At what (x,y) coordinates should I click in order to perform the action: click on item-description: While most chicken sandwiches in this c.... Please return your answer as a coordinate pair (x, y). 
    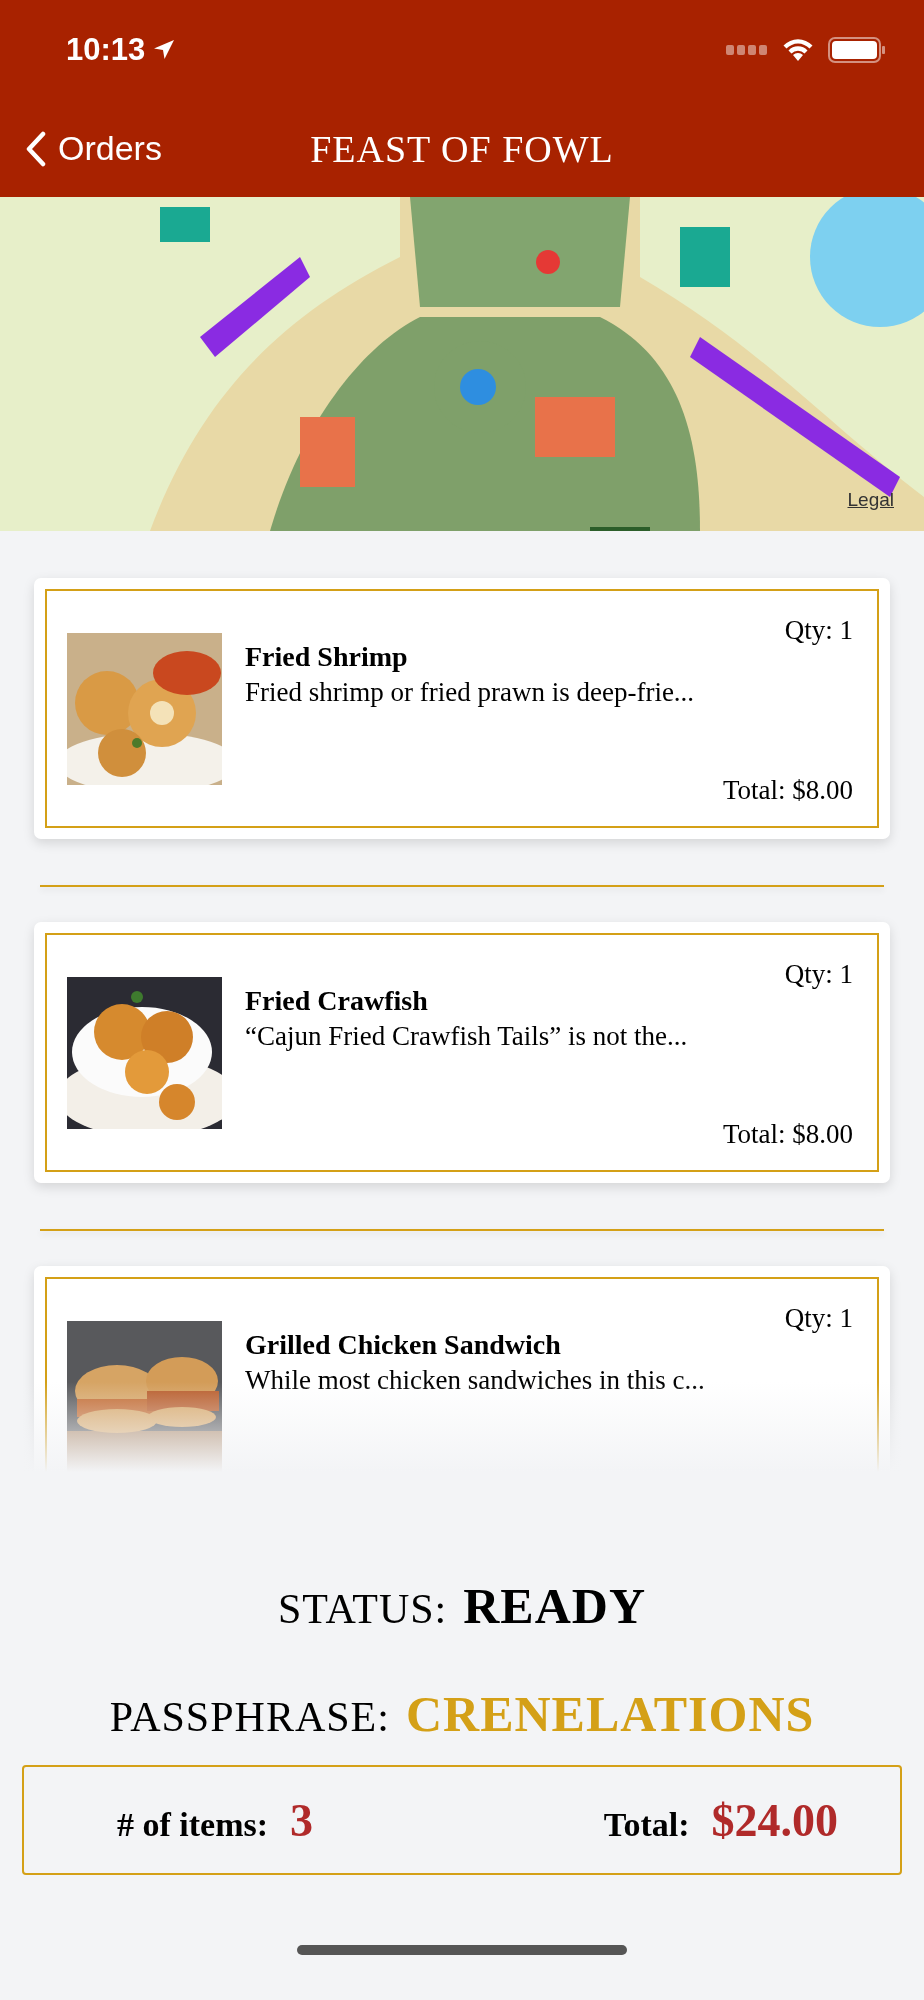
    Looking at the image, I should click on (475, 1380).